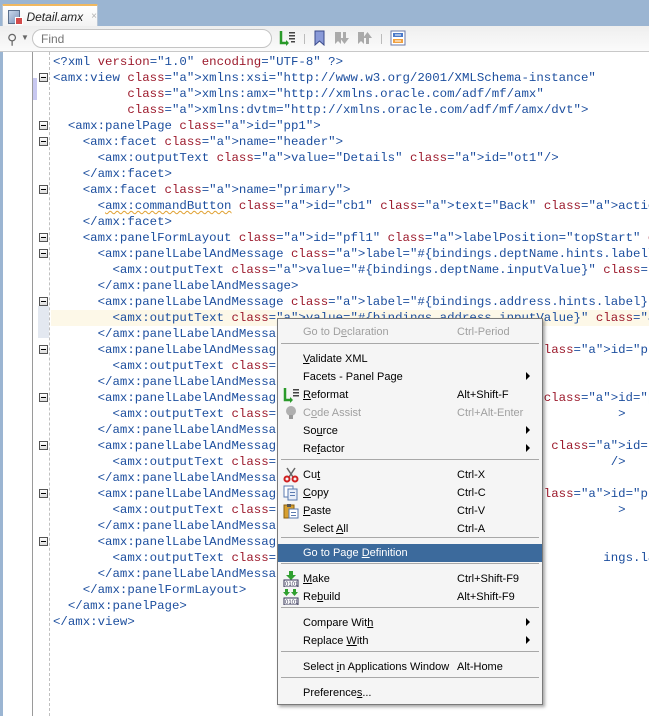 This screenshot has height=716, width=649. I want to click on menu-item-label: Compare With, so click(338, 623).